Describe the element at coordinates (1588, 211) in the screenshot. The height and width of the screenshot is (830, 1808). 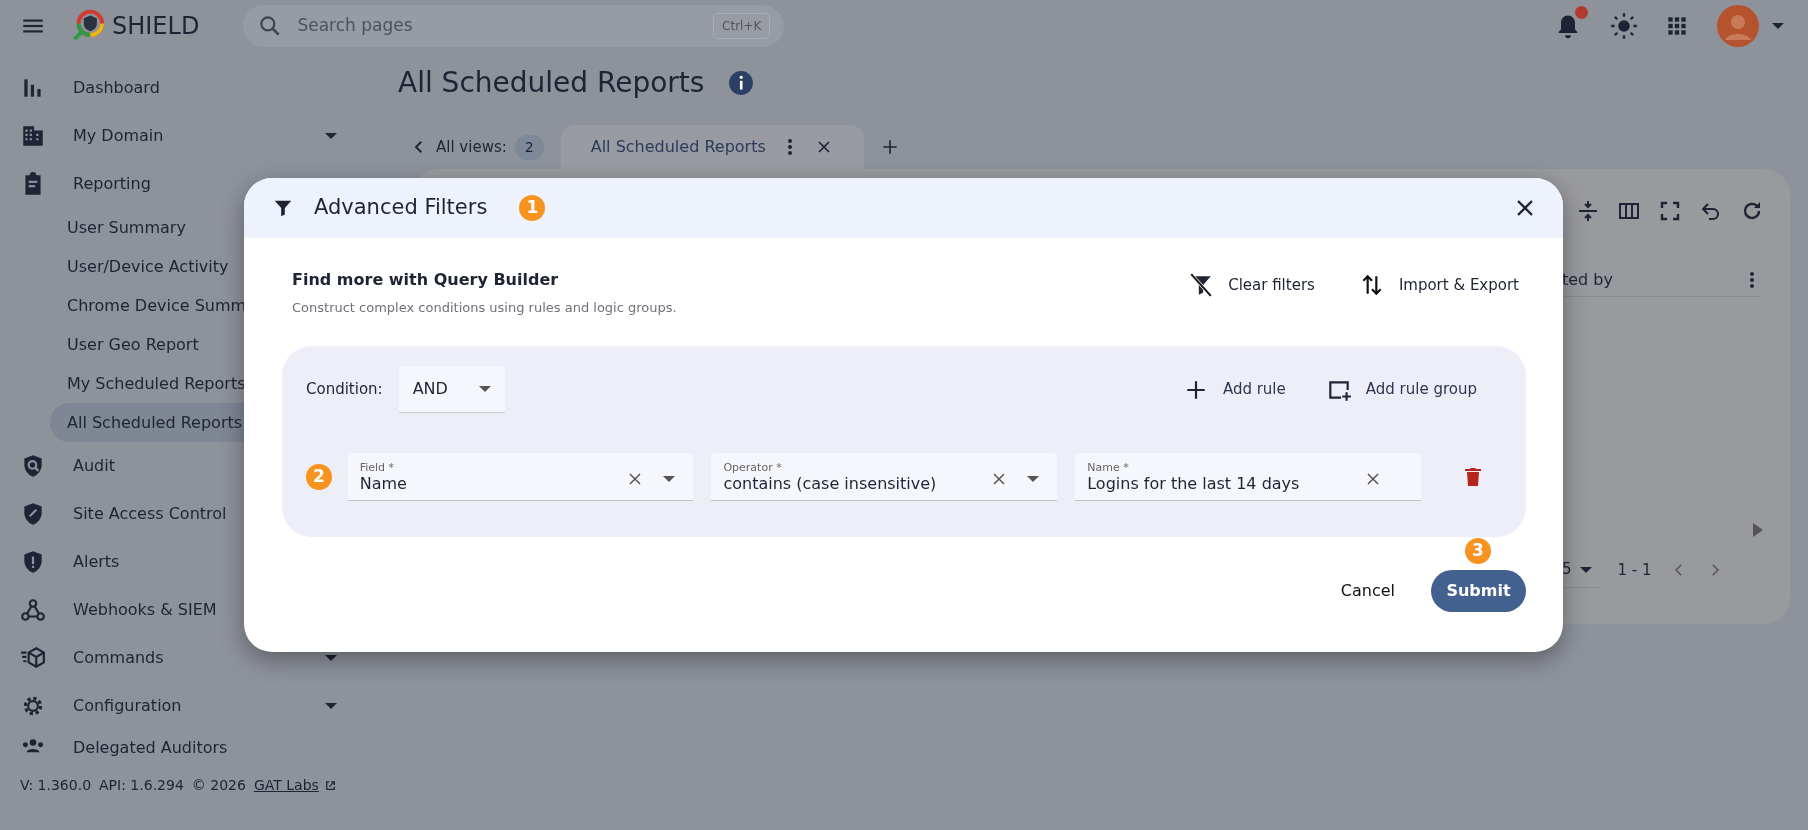
I see `density-icon` at that location.